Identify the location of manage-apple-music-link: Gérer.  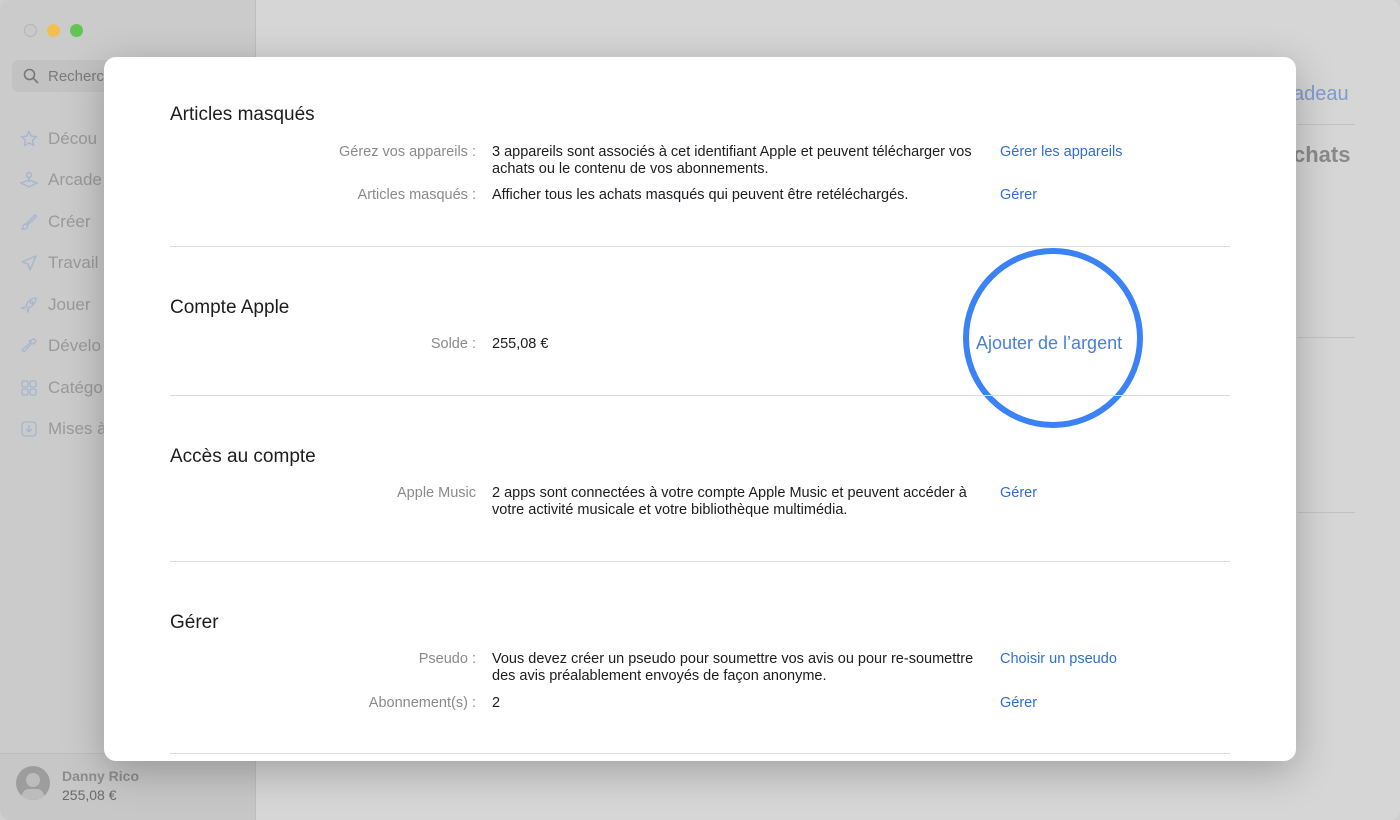
(1018, 493).